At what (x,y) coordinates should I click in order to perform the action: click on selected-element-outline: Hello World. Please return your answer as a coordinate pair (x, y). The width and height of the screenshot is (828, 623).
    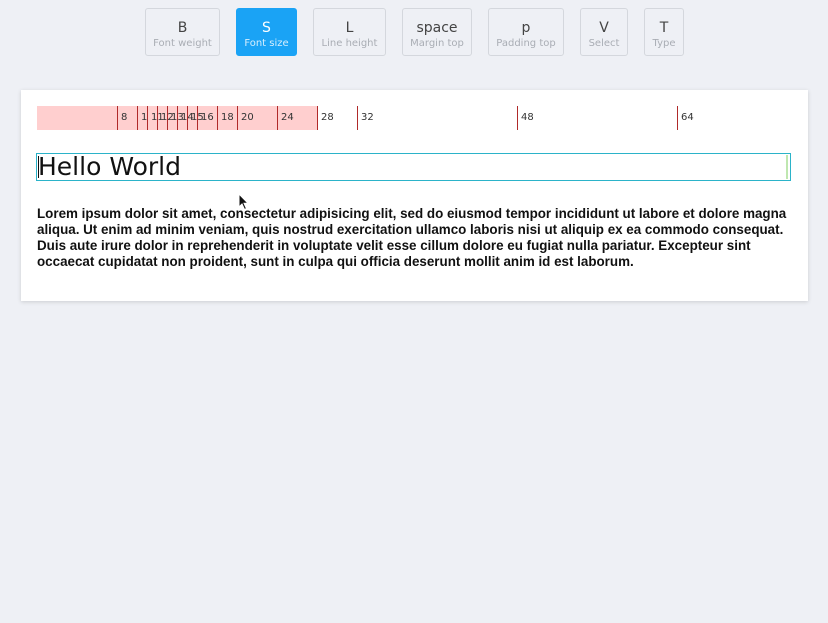
    Looking at the image, I should click on (413, 167).